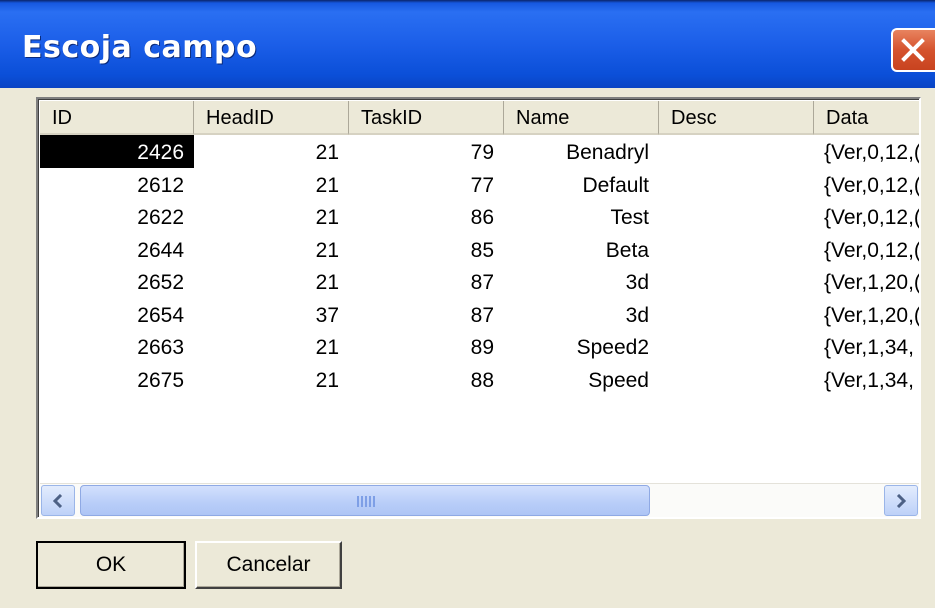 The height and width of the screenshot is (608, 935). I want to click on scroll-right-button, so click(901, 500).